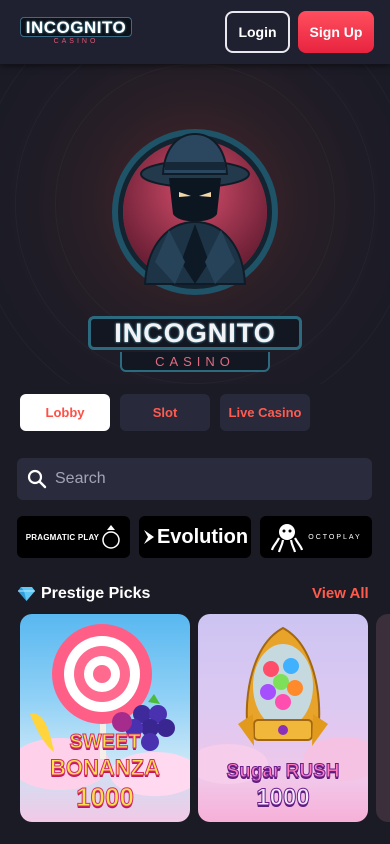 The height and width of the screenshot is (844, 390). Describe the element at coordinates (105, 718) in the screenshot. I see `game-card-sweet-bonanza: SWEET BONANZA 1000` at that location.